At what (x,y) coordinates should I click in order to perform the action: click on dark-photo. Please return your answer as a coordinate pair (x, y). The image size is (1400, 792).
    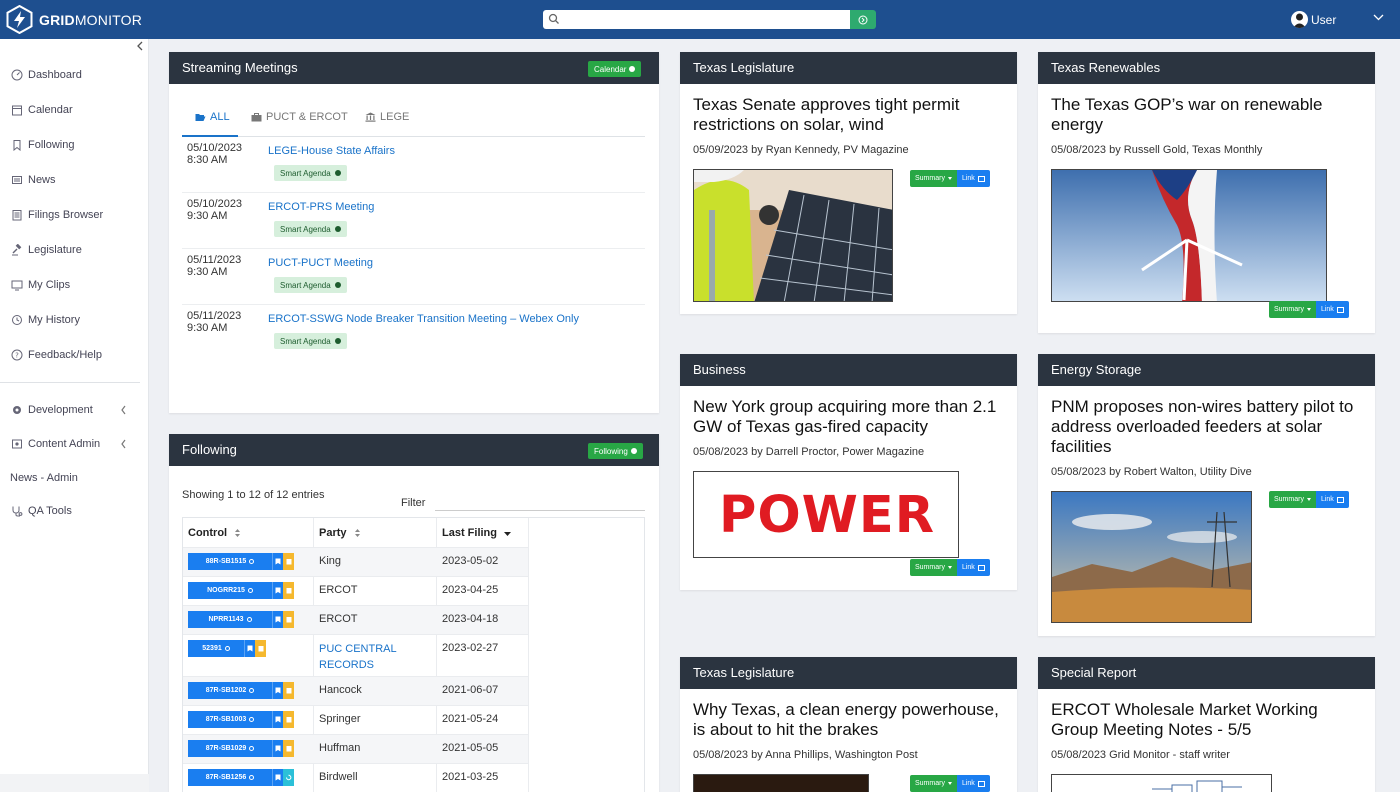
    Looking at the image, I should click on (781, 783).